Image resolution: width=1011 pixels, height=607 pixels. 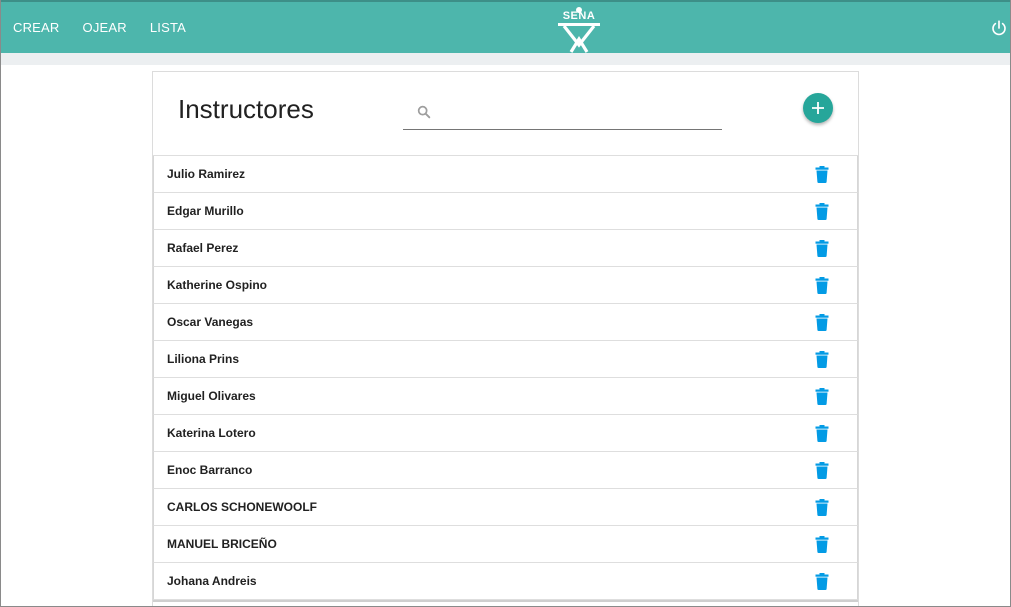 What do you see at coordinates (505, 174) in the screenshot?
I see `list-item: Julio Ramirez` at bounding box center [505, 174].